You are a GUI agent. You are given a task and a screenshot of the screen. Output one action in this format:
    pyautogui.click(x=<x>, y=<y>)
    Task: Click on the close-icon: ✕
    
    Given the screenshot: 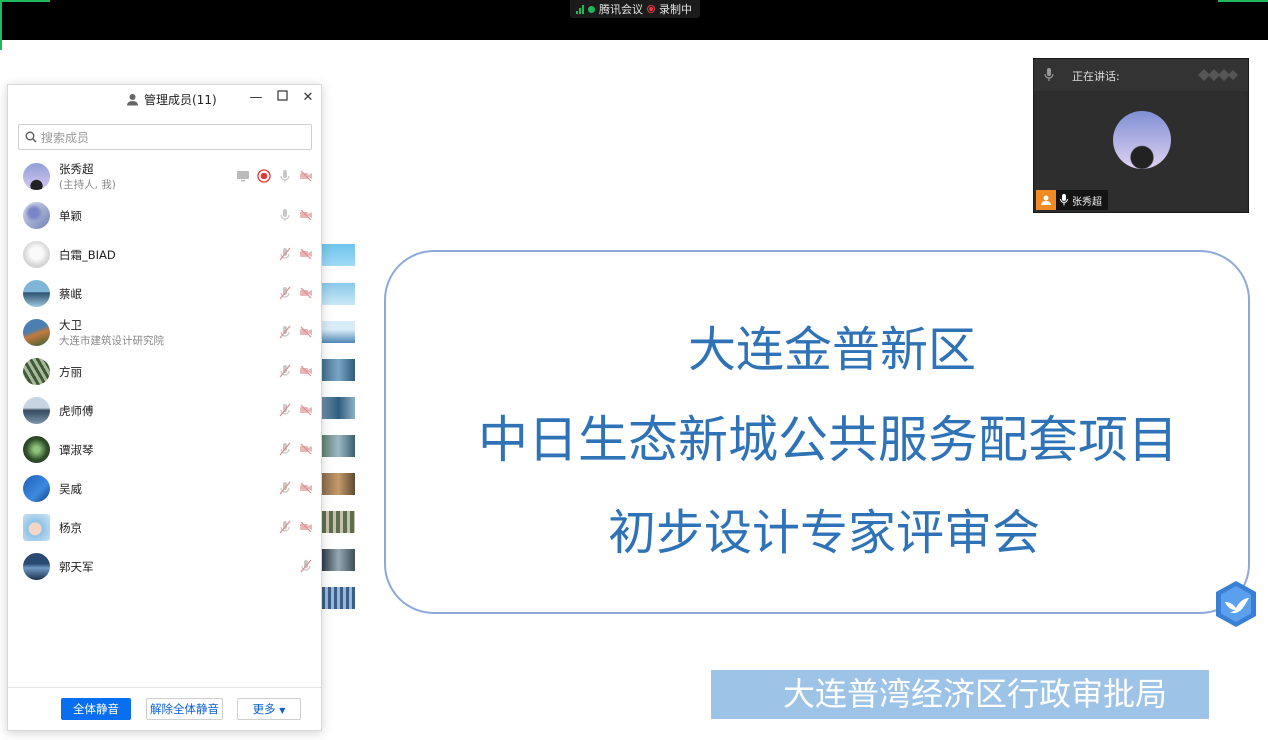 What is the action you would take?
    pyautogui.click(x=308, y=98)
    